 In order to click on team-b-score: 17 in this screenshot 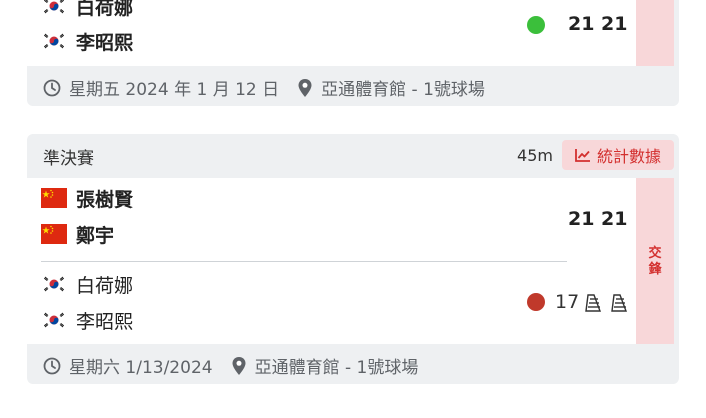, I will do `click(567, 302)`.